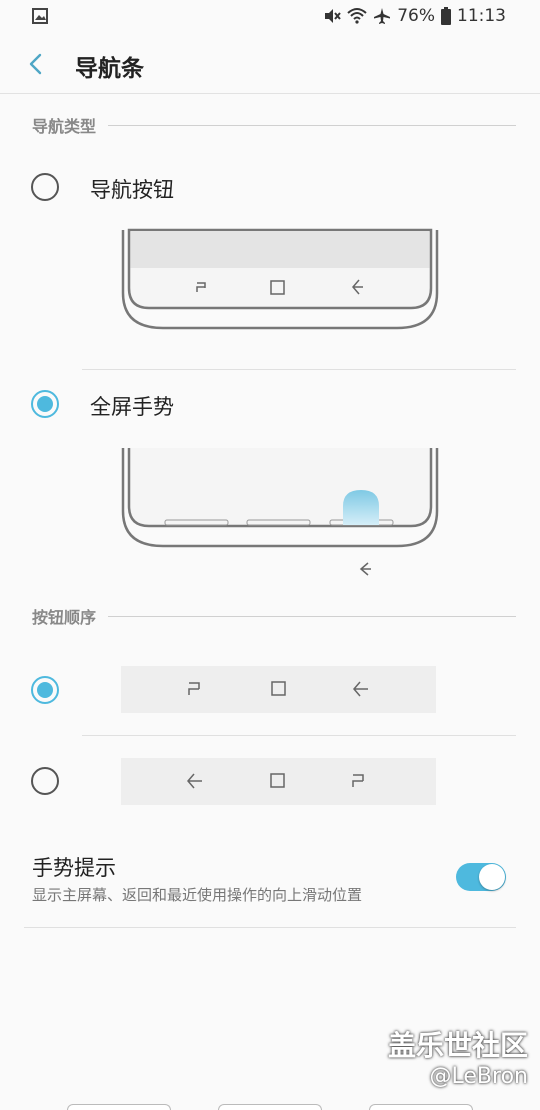 This screenshot has width=540, height=1110. Describe the element at coordinates (280, 279) in the screenshot. I see `nav-buttons-preview` at that location.